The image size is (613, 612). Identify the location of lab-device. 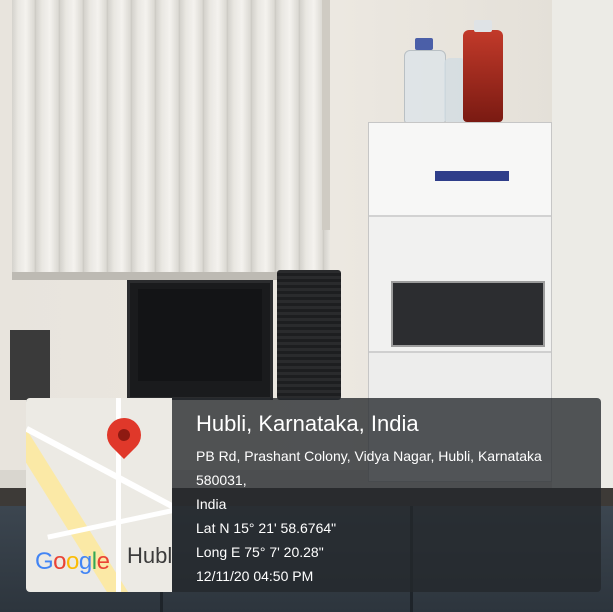
(30, 365).